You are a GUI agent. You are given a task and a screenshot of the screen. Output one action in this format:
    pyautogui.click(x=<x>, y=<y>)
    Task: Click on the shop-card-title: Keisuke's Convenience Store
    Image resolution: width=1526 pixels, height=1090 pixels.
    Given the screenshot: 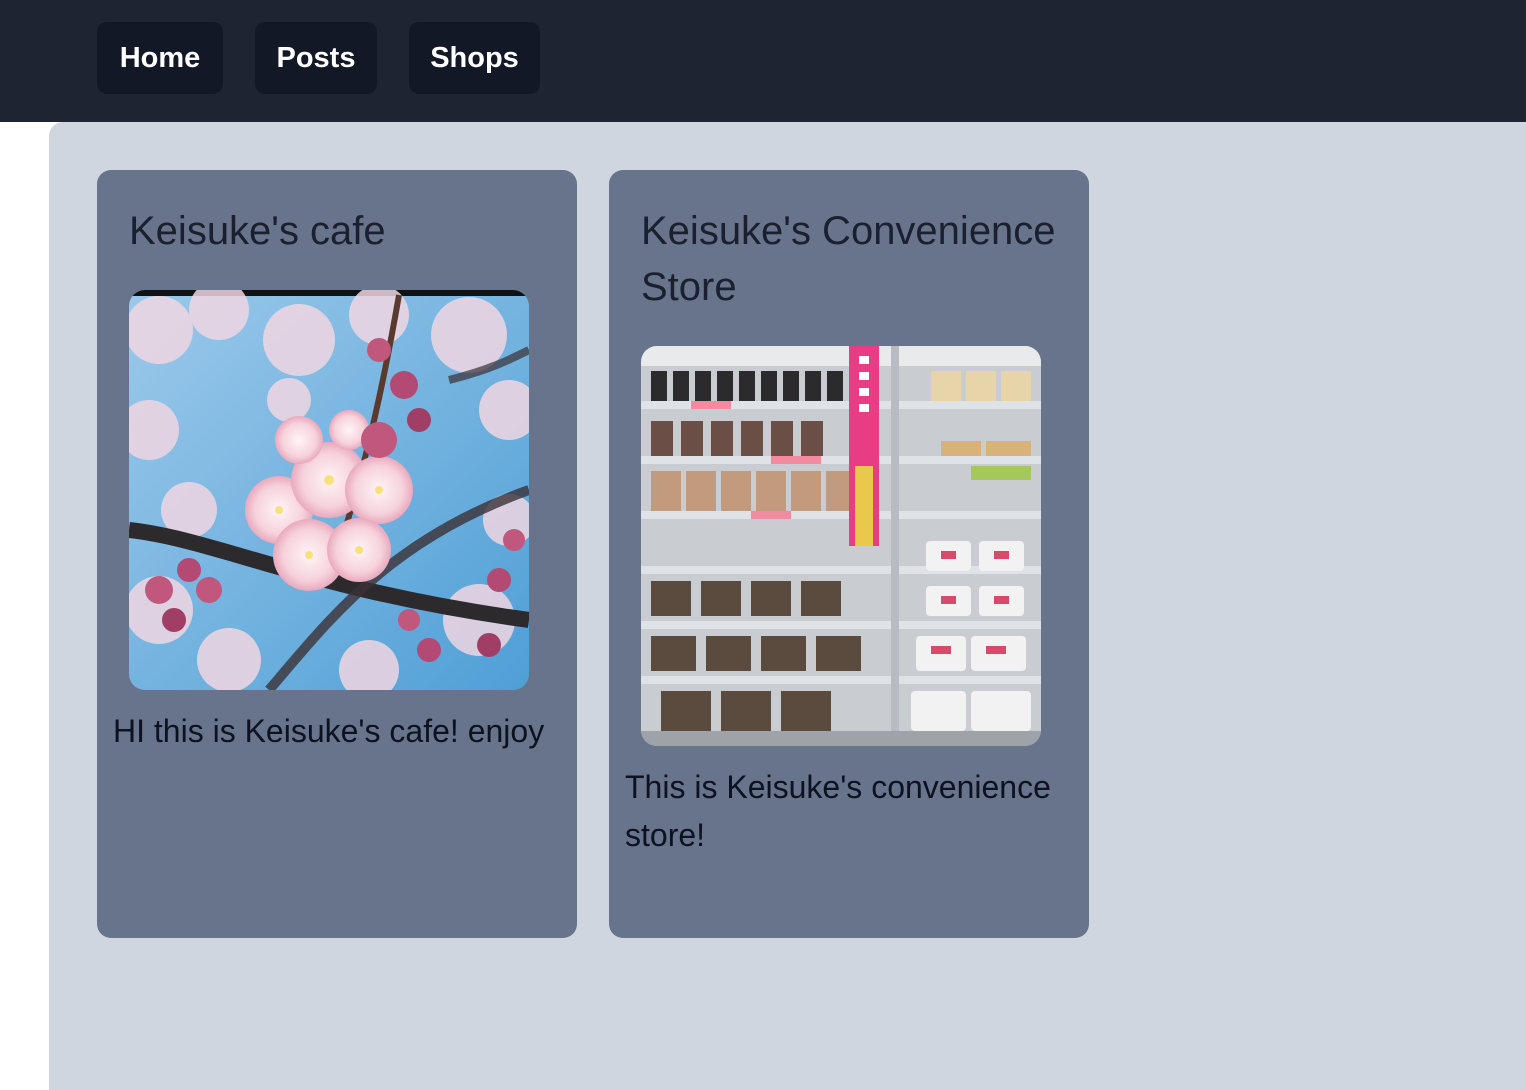 What is the action you would take?
    pyautogui.click(x=848, y=259)
    